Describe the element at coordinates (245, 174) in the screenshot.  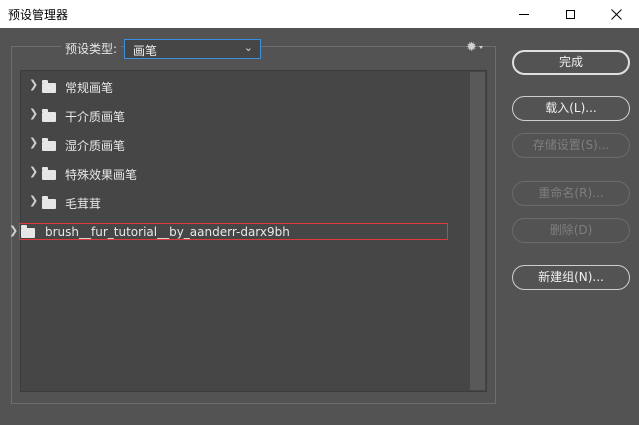
I see `list-item: ❯ 特殊效果画笔` at that location.